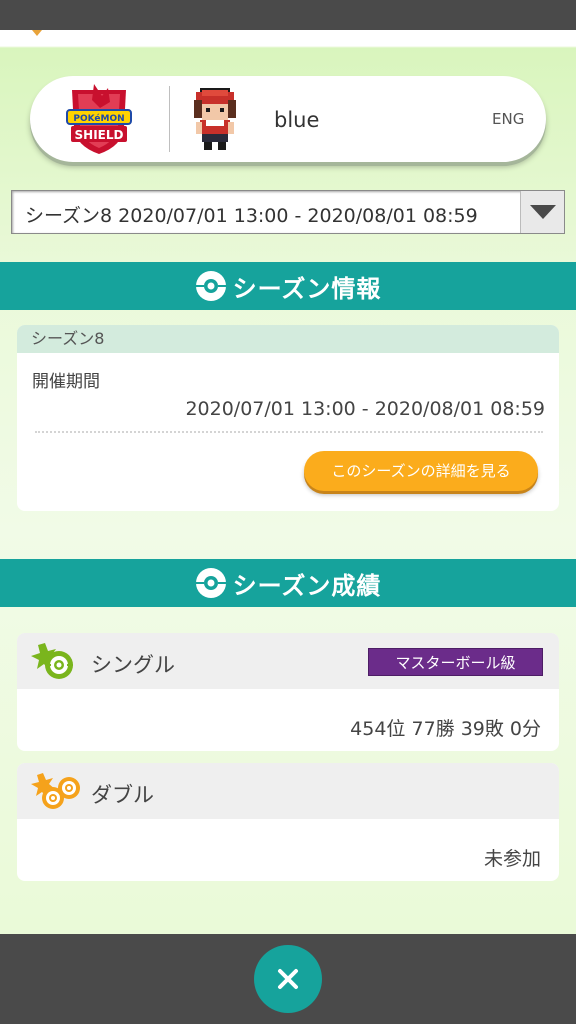  What do you see at coordinates (288, 692) in the screenshot?
I see `single-battle-card: シングル マスターボール級 454位 77勝 39敗 0分` at bounding box center [288, 692].